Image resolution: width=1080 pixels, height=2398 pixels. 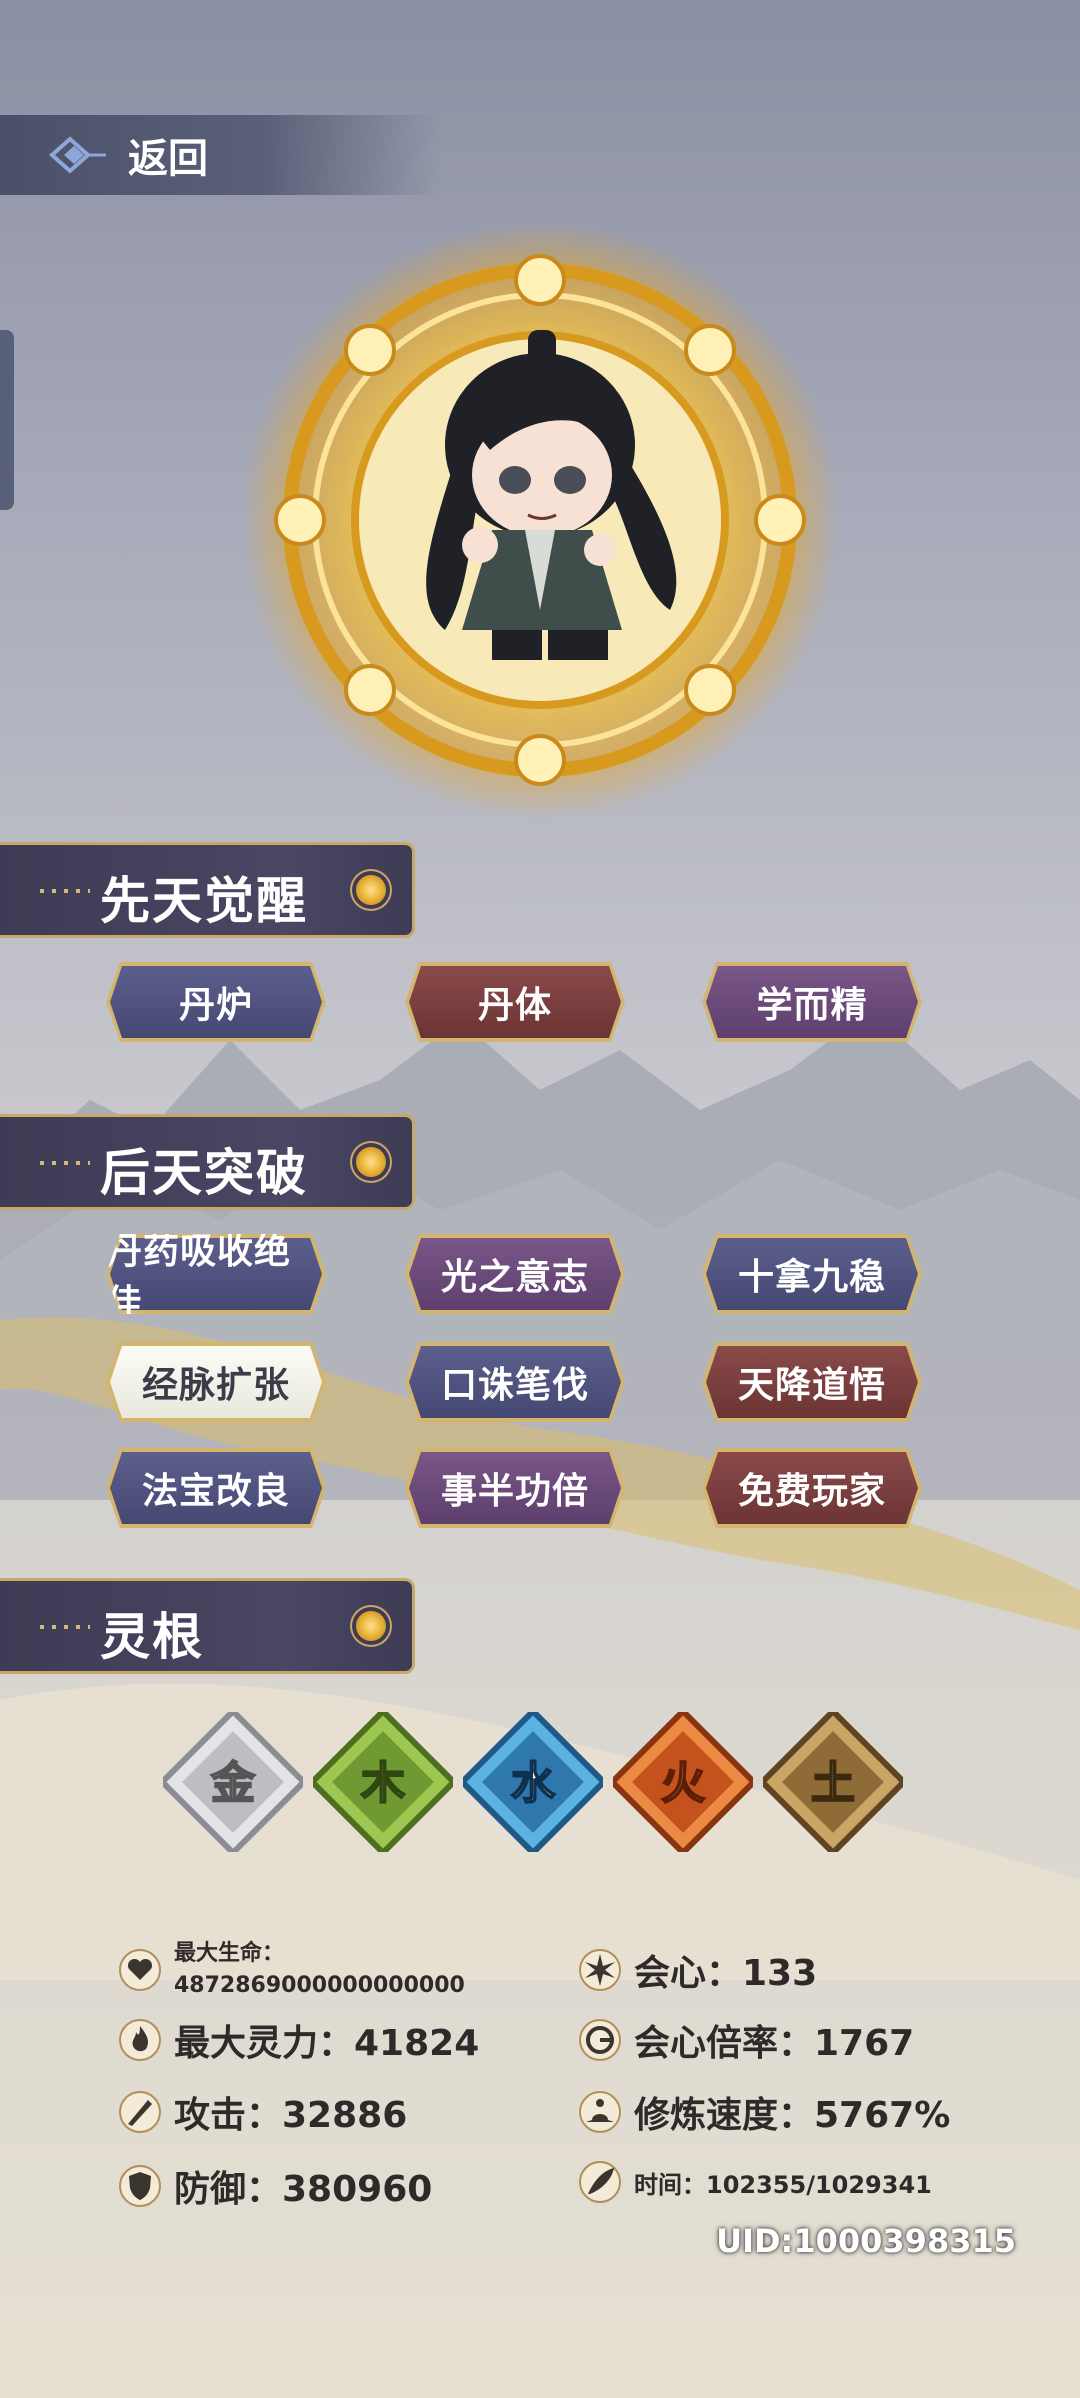 What do you see at coordinates (600, 2040) in the screenshot?
I see `crescent-icon` at bounding box center [600, 2040].